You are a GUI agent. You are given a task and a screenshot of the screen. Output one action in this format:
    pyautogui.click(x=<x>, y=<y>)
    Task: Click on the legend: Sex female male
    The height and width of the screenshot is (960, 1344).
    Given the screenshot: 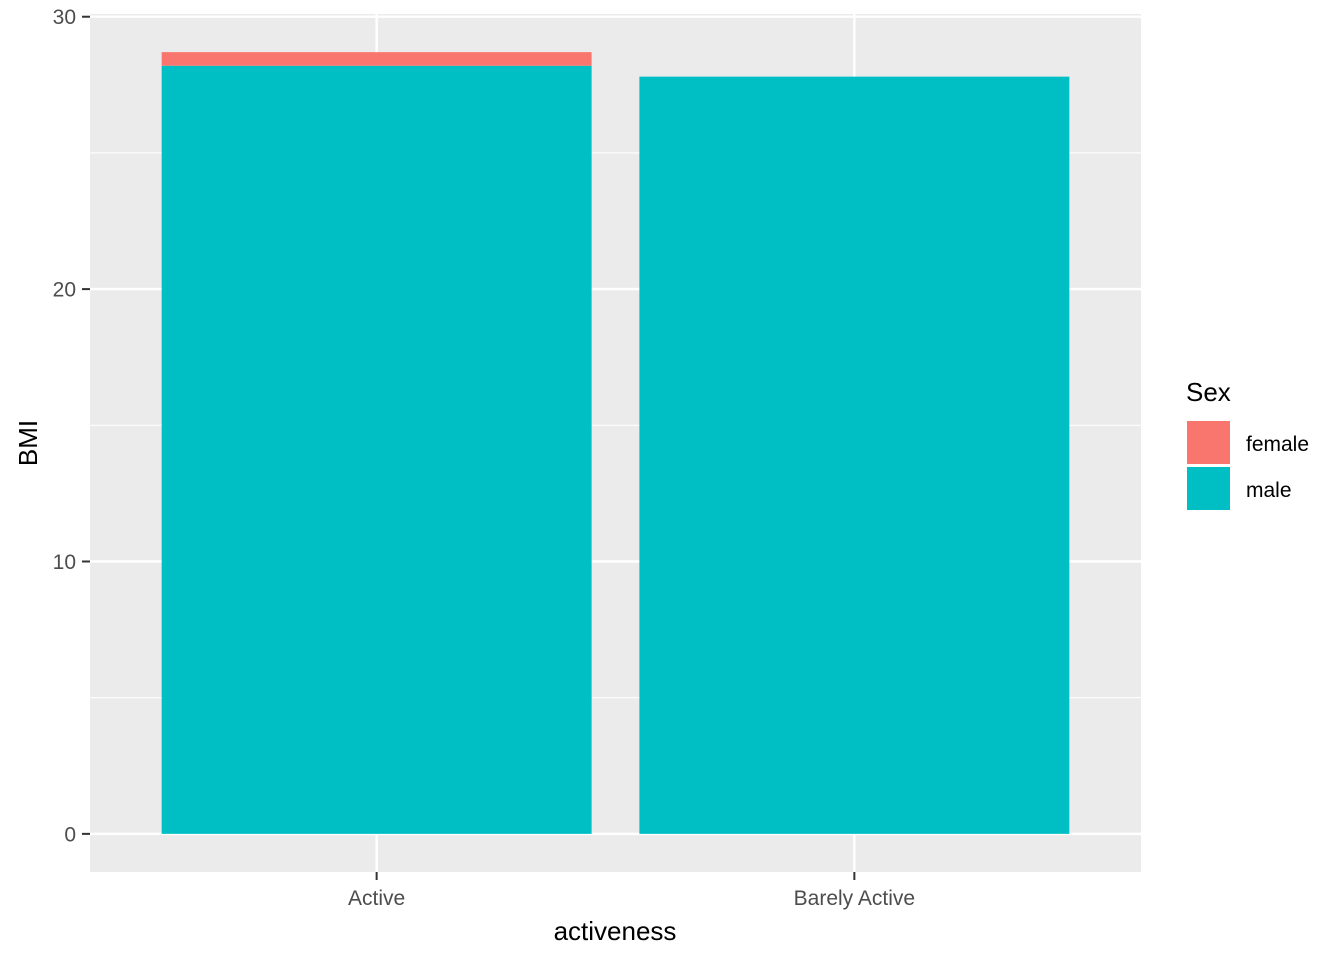 What is the action you would take?
    pyautogui.click(x=1247, y=443)
    